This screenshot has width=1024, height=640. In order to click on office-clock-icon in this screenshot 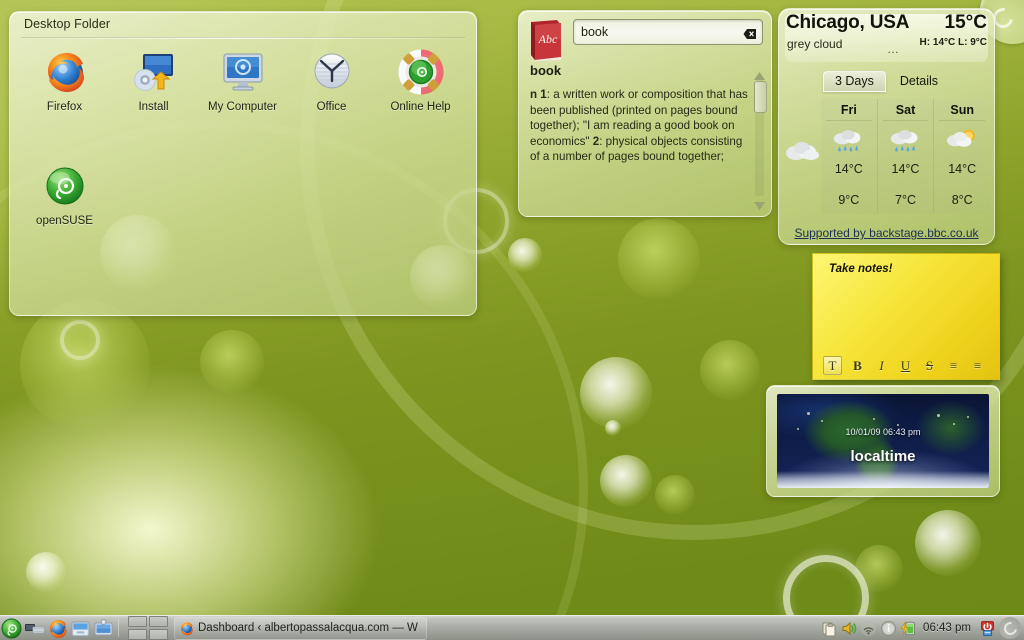, I will do `click(332, 72)`.